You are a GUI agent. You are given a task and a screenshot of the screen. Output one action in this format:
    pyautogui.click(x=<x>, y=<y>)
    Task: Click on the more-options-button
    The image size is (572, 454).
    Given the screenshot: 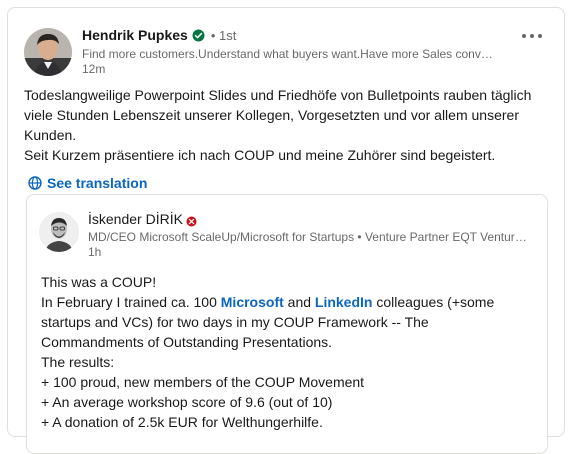 What is the action you would take?
    pyautogui.click(x=532, y=36)
    